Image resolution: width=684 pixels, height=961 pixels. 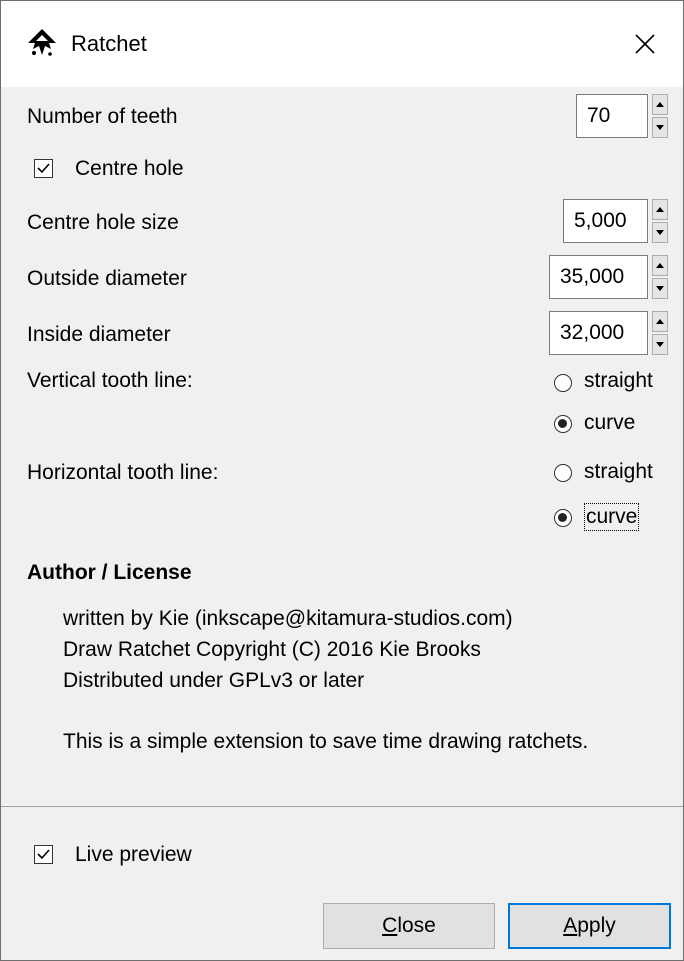 I want to click on horizontal-straight-radio, so click(x=563, y=473).